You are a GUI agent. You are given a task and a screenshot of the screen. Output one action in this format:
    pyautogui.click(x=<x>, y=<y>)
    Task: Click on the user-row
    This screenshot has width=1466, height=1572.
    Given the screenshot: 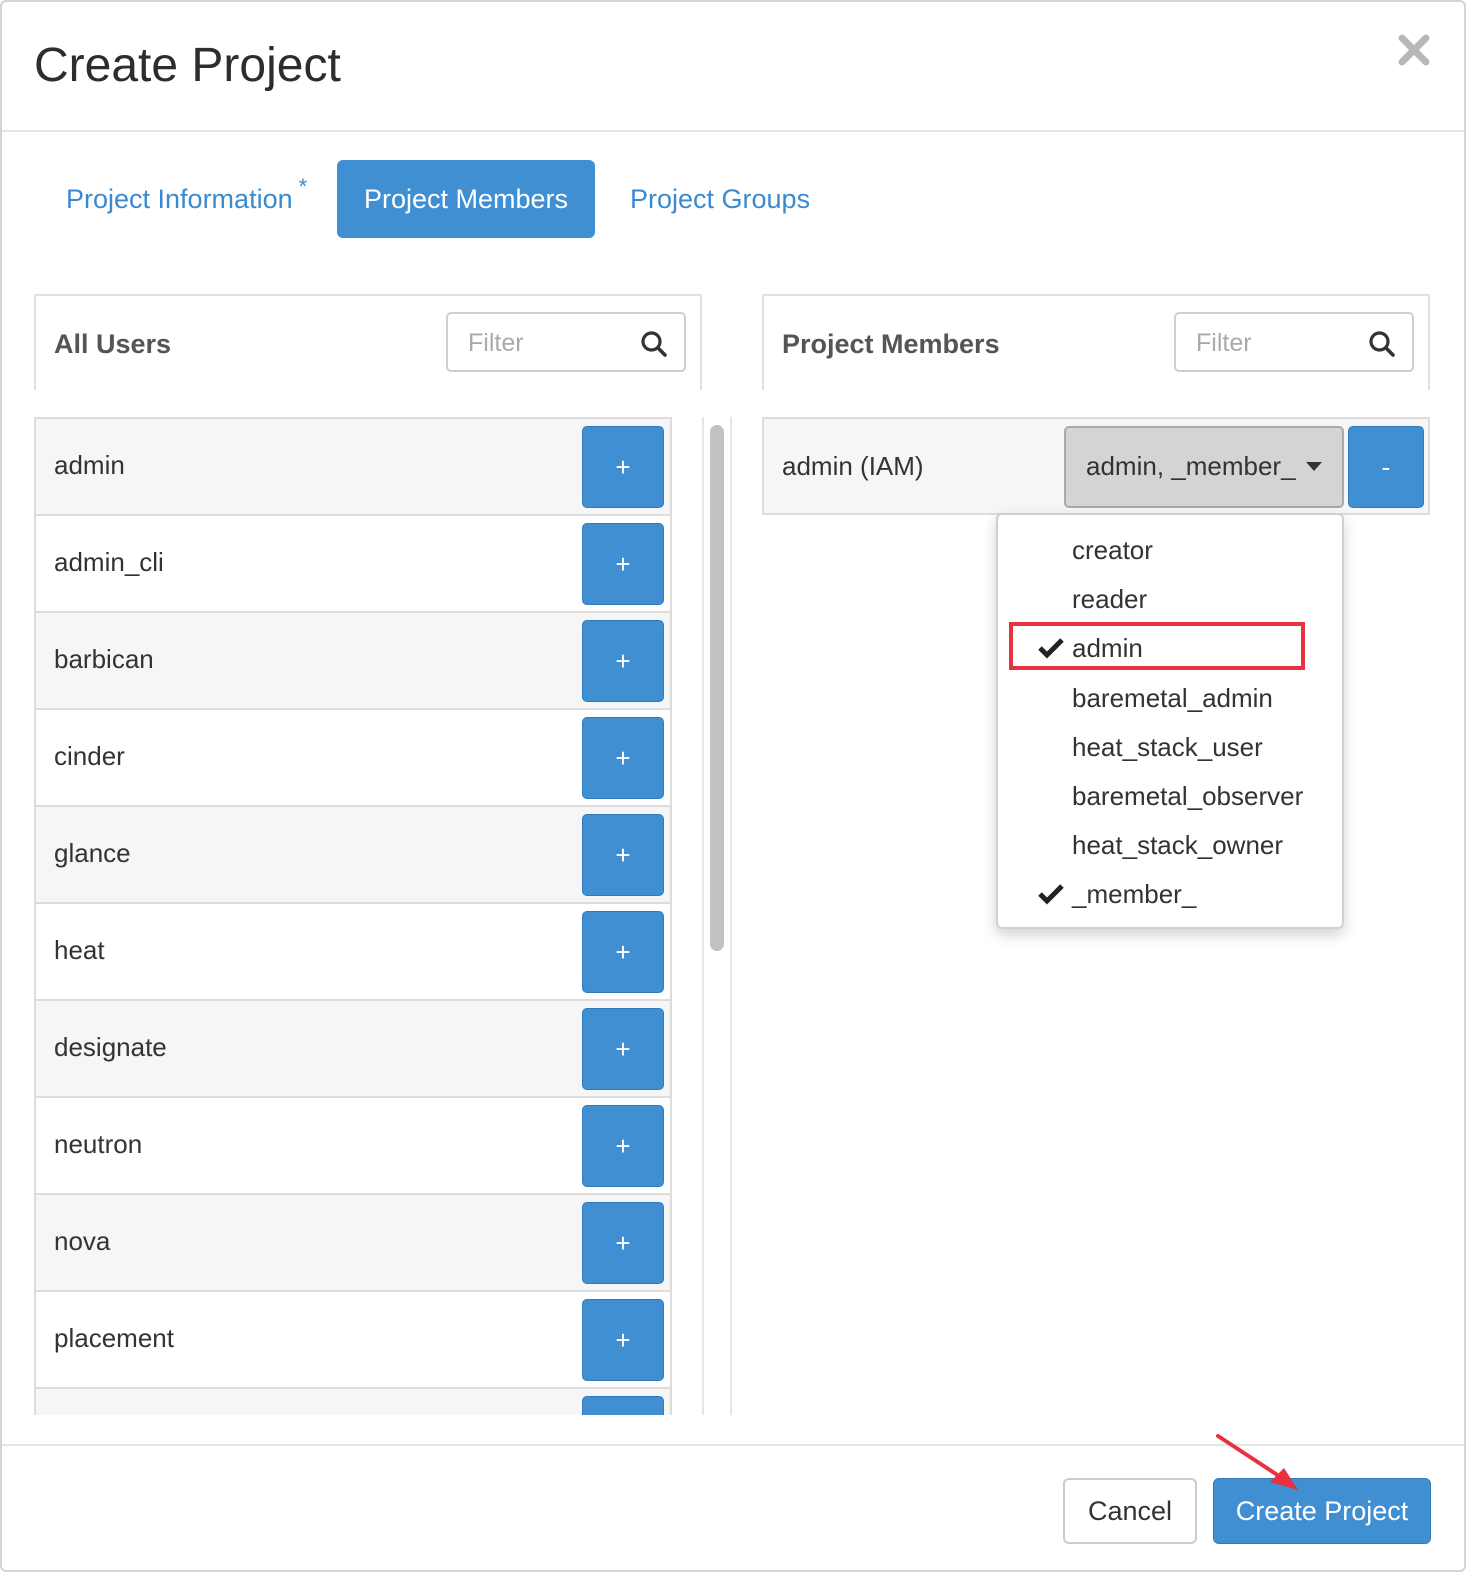 What is the action you would take?
    pyautogui.click(x=353, y=1401)
    